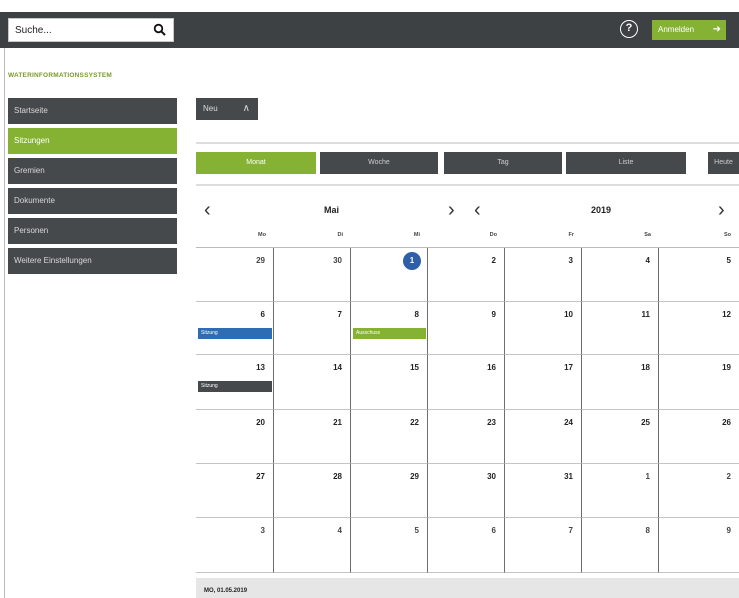 This screenshot has width=739, height=598. What do you see at coordinates (92, 231) in the screenshot?
I see `sidebar-item: Personen` at bounding box center [92, 231].